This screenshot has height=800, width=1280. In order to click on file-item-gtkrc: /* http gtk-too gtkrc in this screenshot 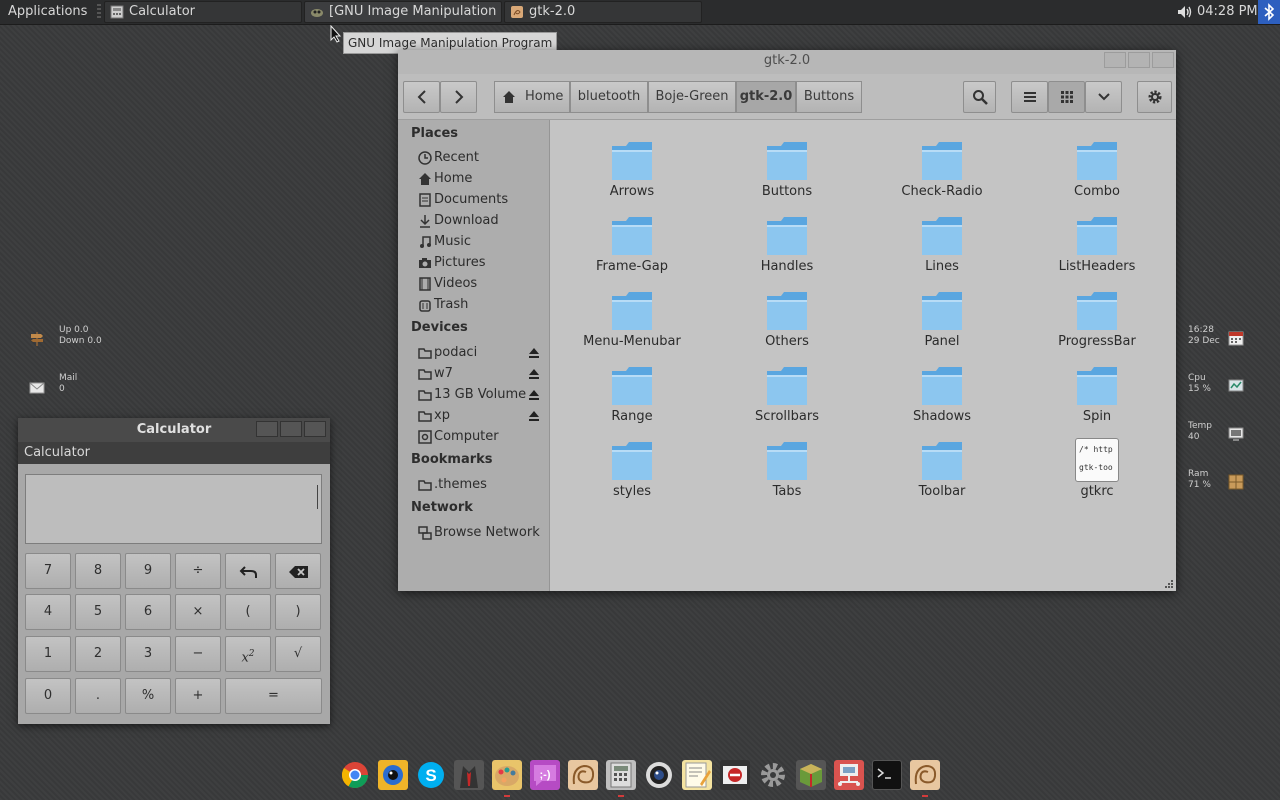, I will do `click(1097, 464)`.